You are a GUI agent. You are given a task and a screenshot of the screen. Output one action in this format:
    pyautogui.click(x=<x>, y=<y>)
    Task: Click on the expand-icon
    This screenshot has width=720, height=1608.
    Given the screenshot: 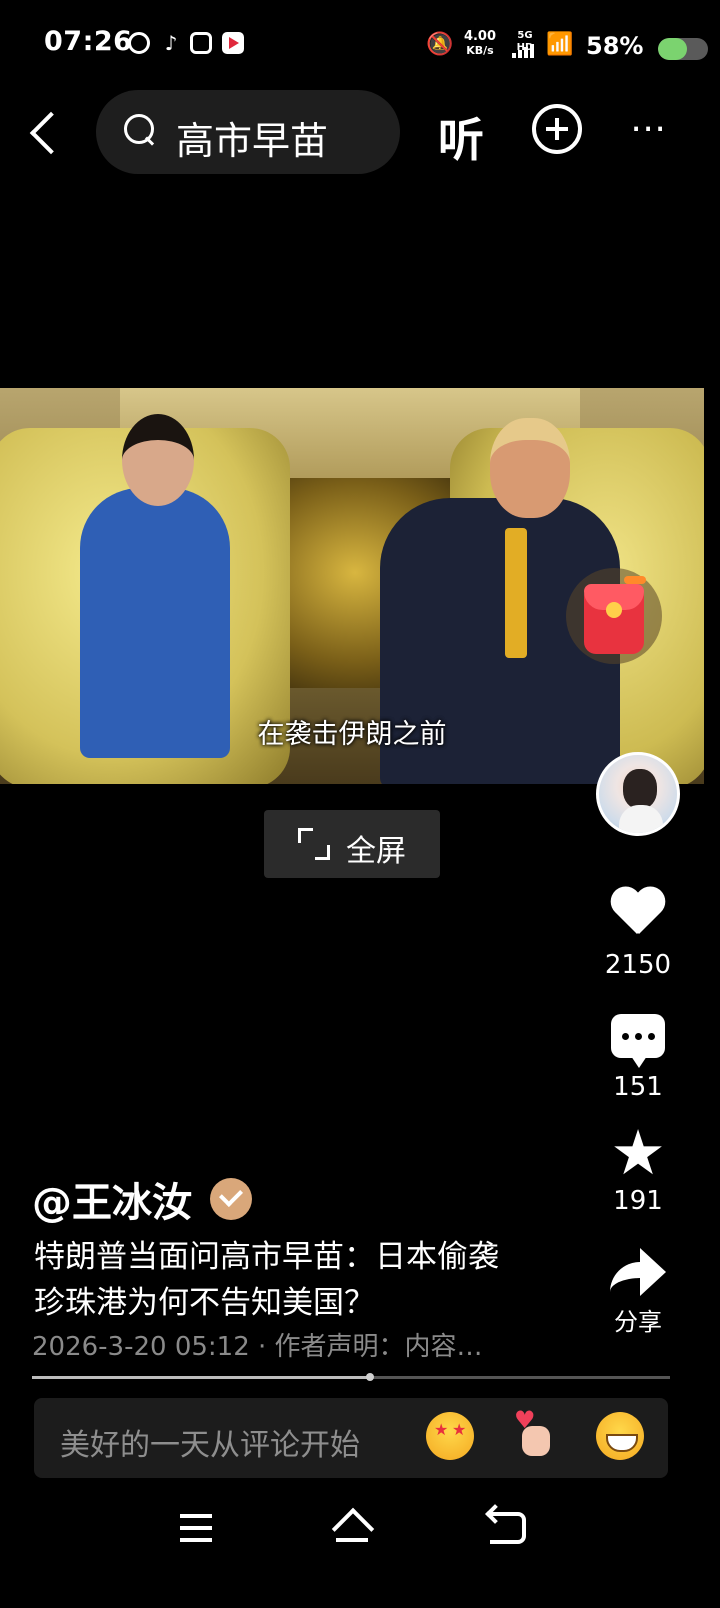 What is the action you would take?
    pyautogui.click(x=314, y=844)
    